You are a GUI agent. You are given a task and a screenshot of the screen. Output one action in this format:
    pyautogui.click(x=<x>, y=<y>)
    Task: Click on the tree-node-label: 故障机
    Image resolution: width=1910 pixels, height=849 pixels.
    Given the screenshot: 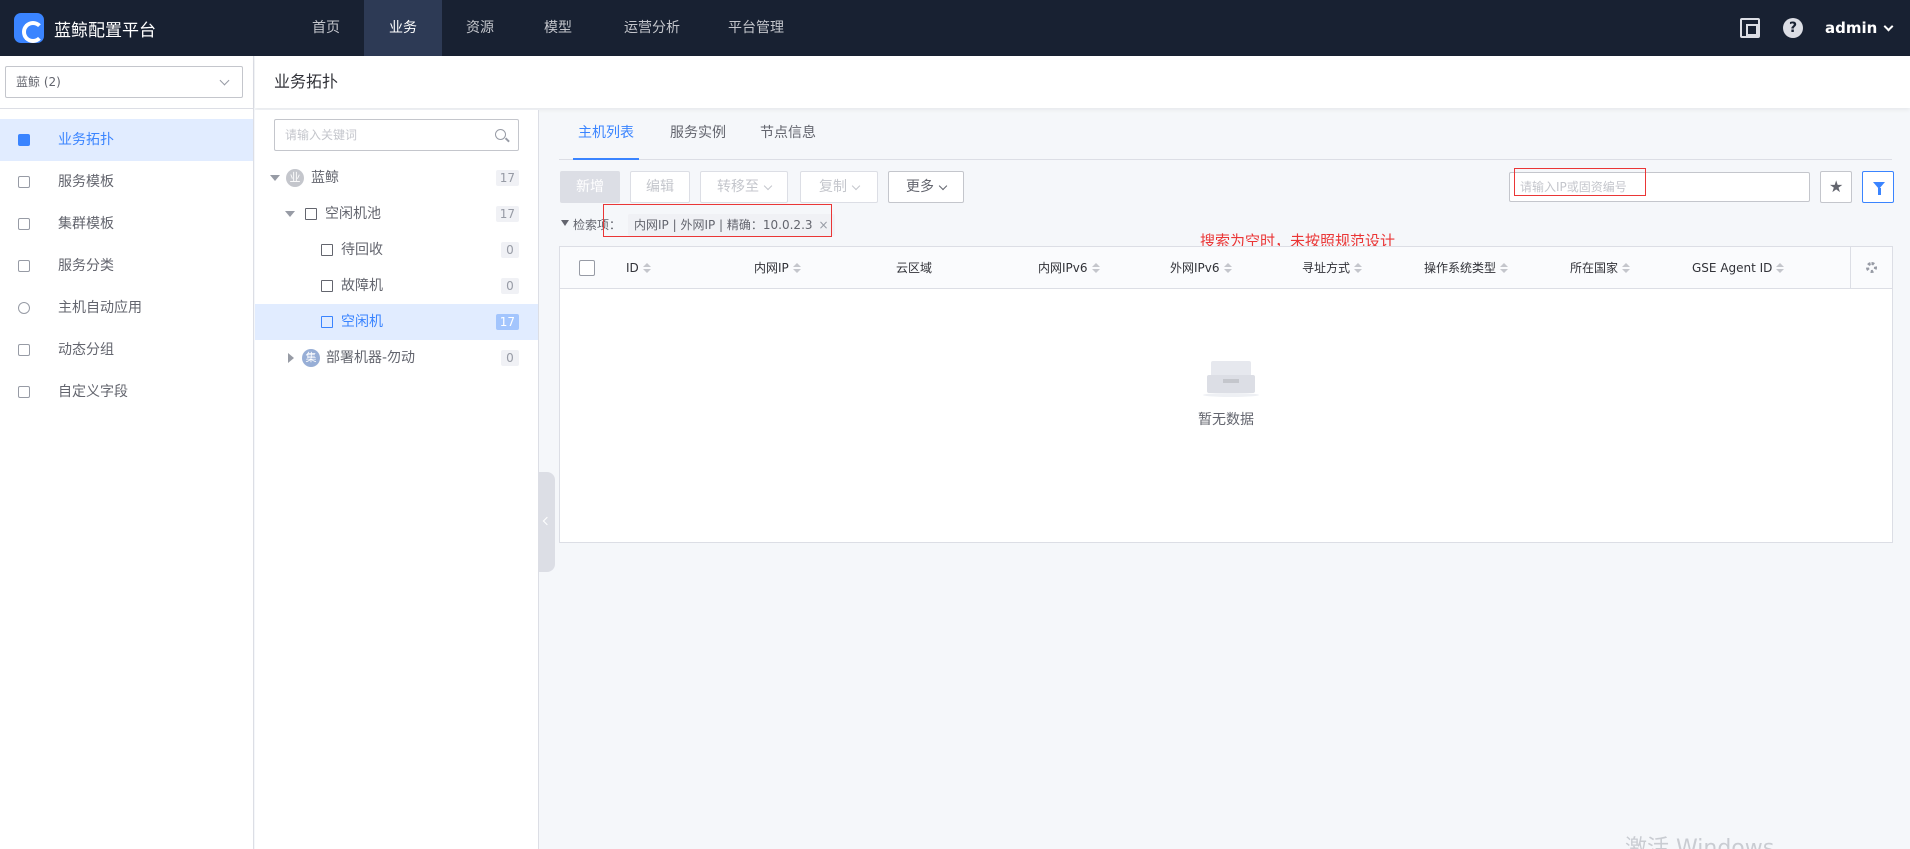 What is the action you would take?
    pyautogui.click(x=362, y=286)
    